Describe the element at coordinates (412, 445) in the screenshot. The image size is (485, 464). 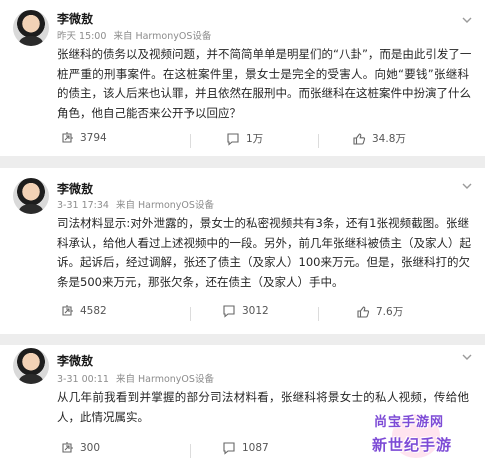
I see `watermark-line: 新世纪手游` at that location.